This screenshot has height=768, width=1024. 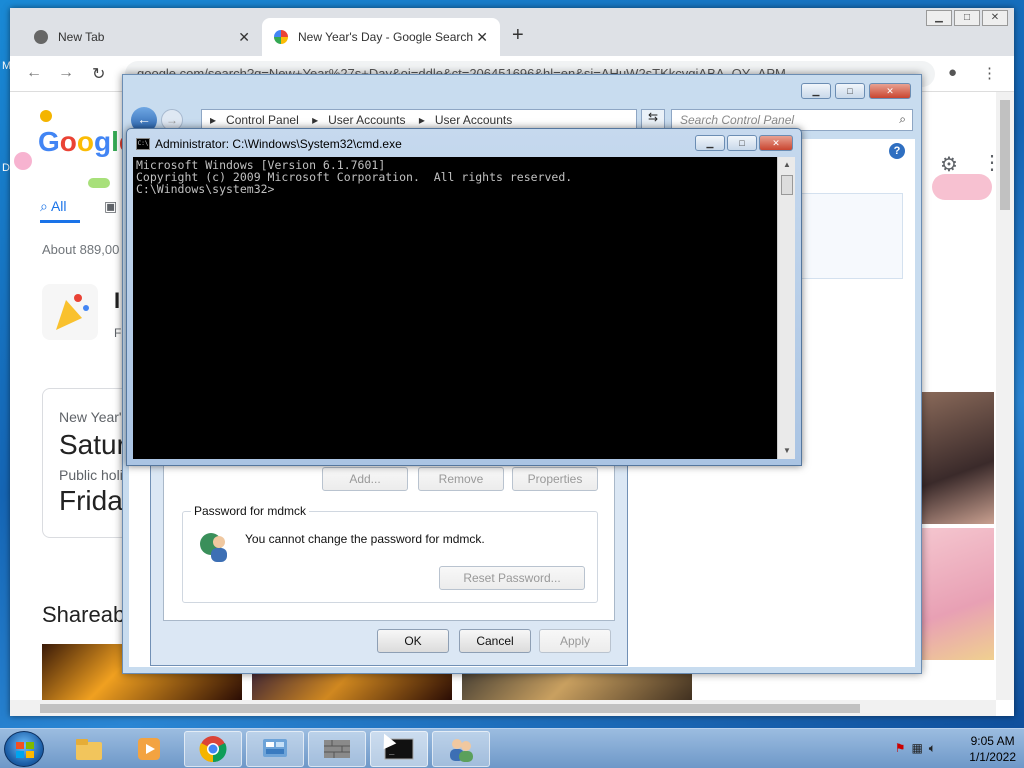 I want to click on taskbar: _ ⚑ ▦ 🔈︎ 9:05 AM 1/1/2022, so click(x=512, y=748).